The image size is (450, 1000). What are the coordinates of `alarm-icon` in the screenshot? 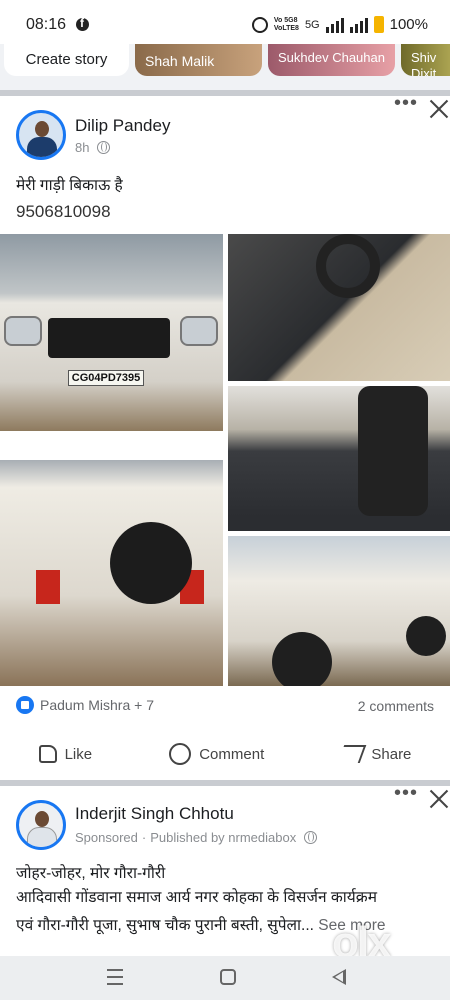 It's located at (259, 24).